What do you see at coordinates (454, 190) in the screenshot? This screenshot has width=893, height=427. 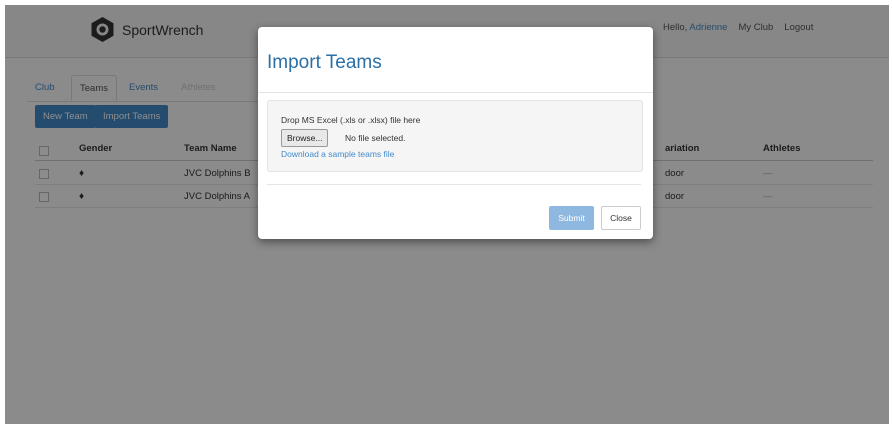 I see `modal-divider` at bounding box center [454, 190].